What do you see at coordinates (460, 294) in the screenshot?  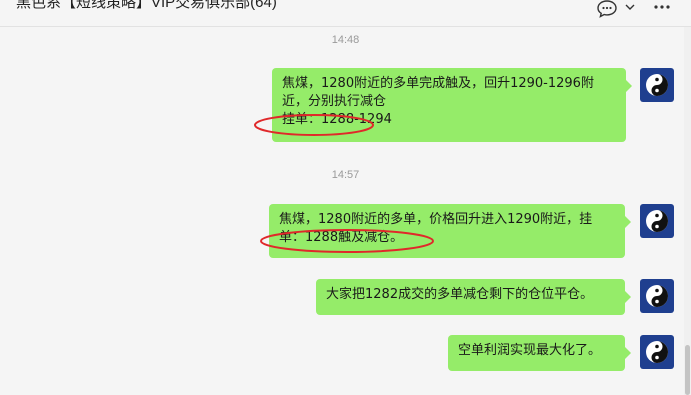 I see `message-line: 大家把1282成交的多单减仓剩下的仓位平仓。` at bounding box center [460, 294].